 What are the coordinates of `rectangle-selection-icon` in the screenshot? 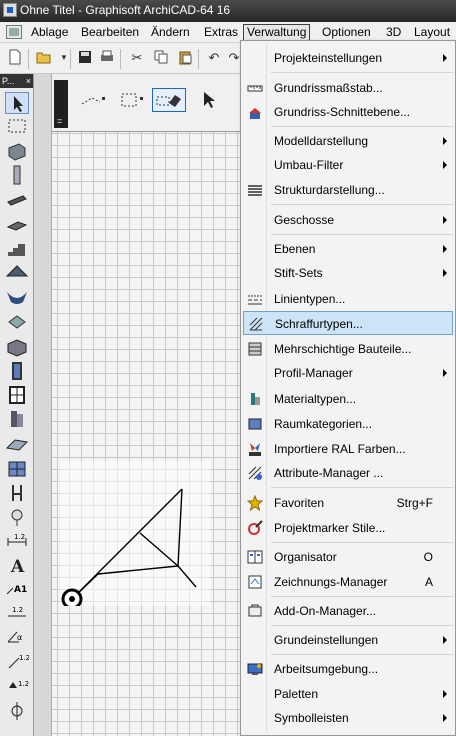 It's located at (133, 100).